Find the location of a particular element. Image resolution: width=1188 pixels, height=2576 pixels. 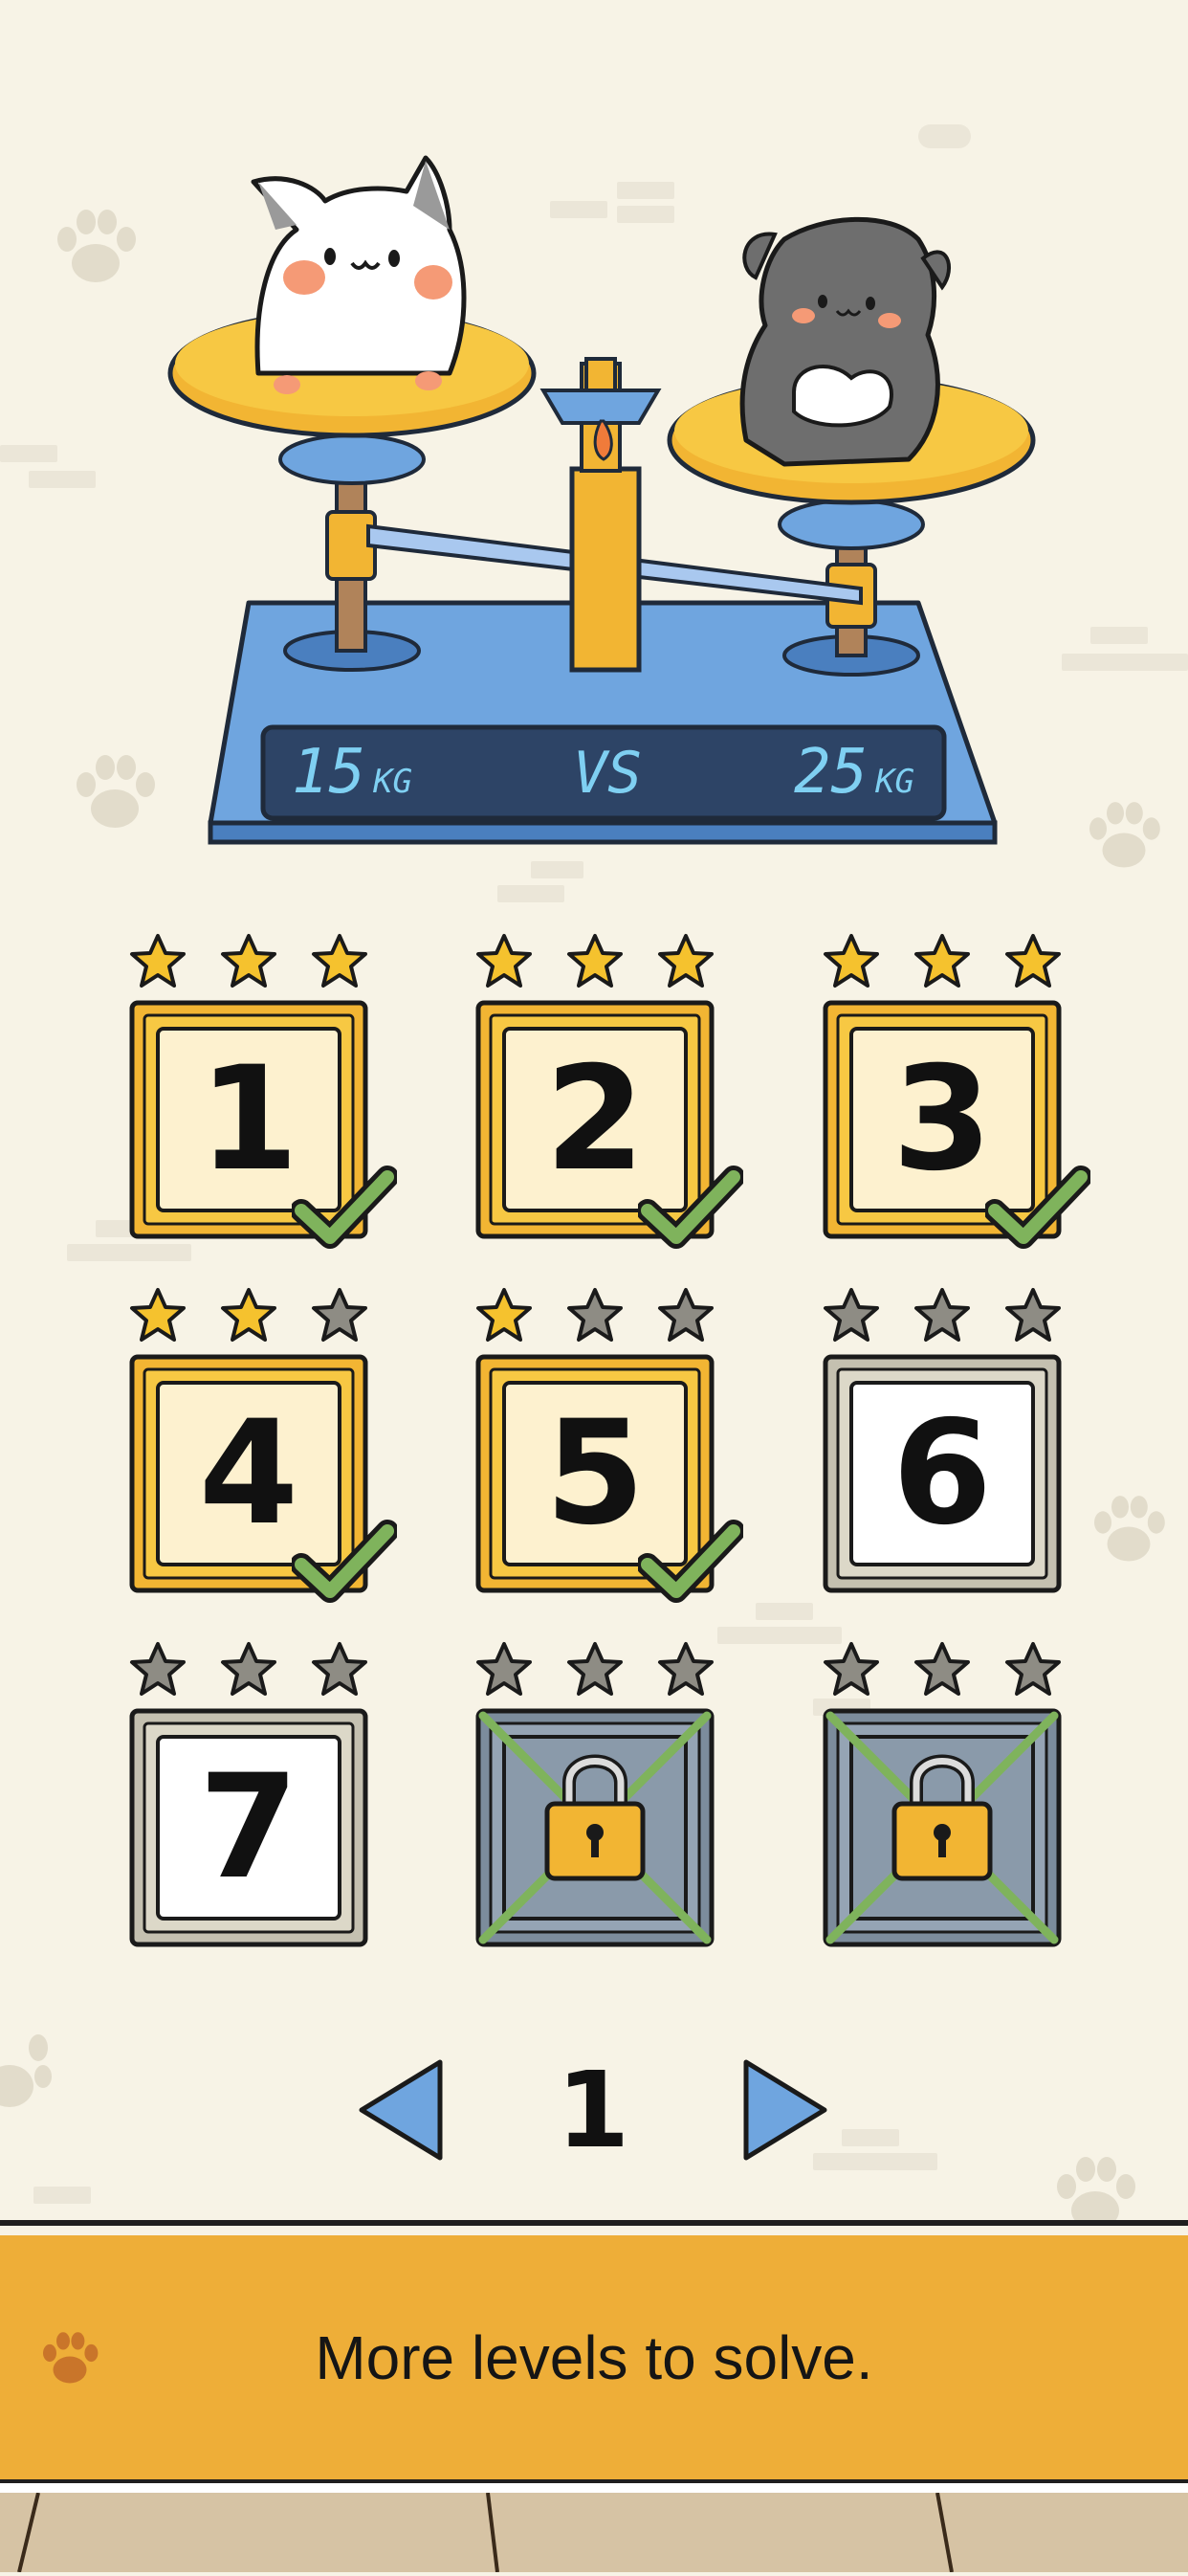

page-navigator: 1 is located at coordinates (593, 2110).